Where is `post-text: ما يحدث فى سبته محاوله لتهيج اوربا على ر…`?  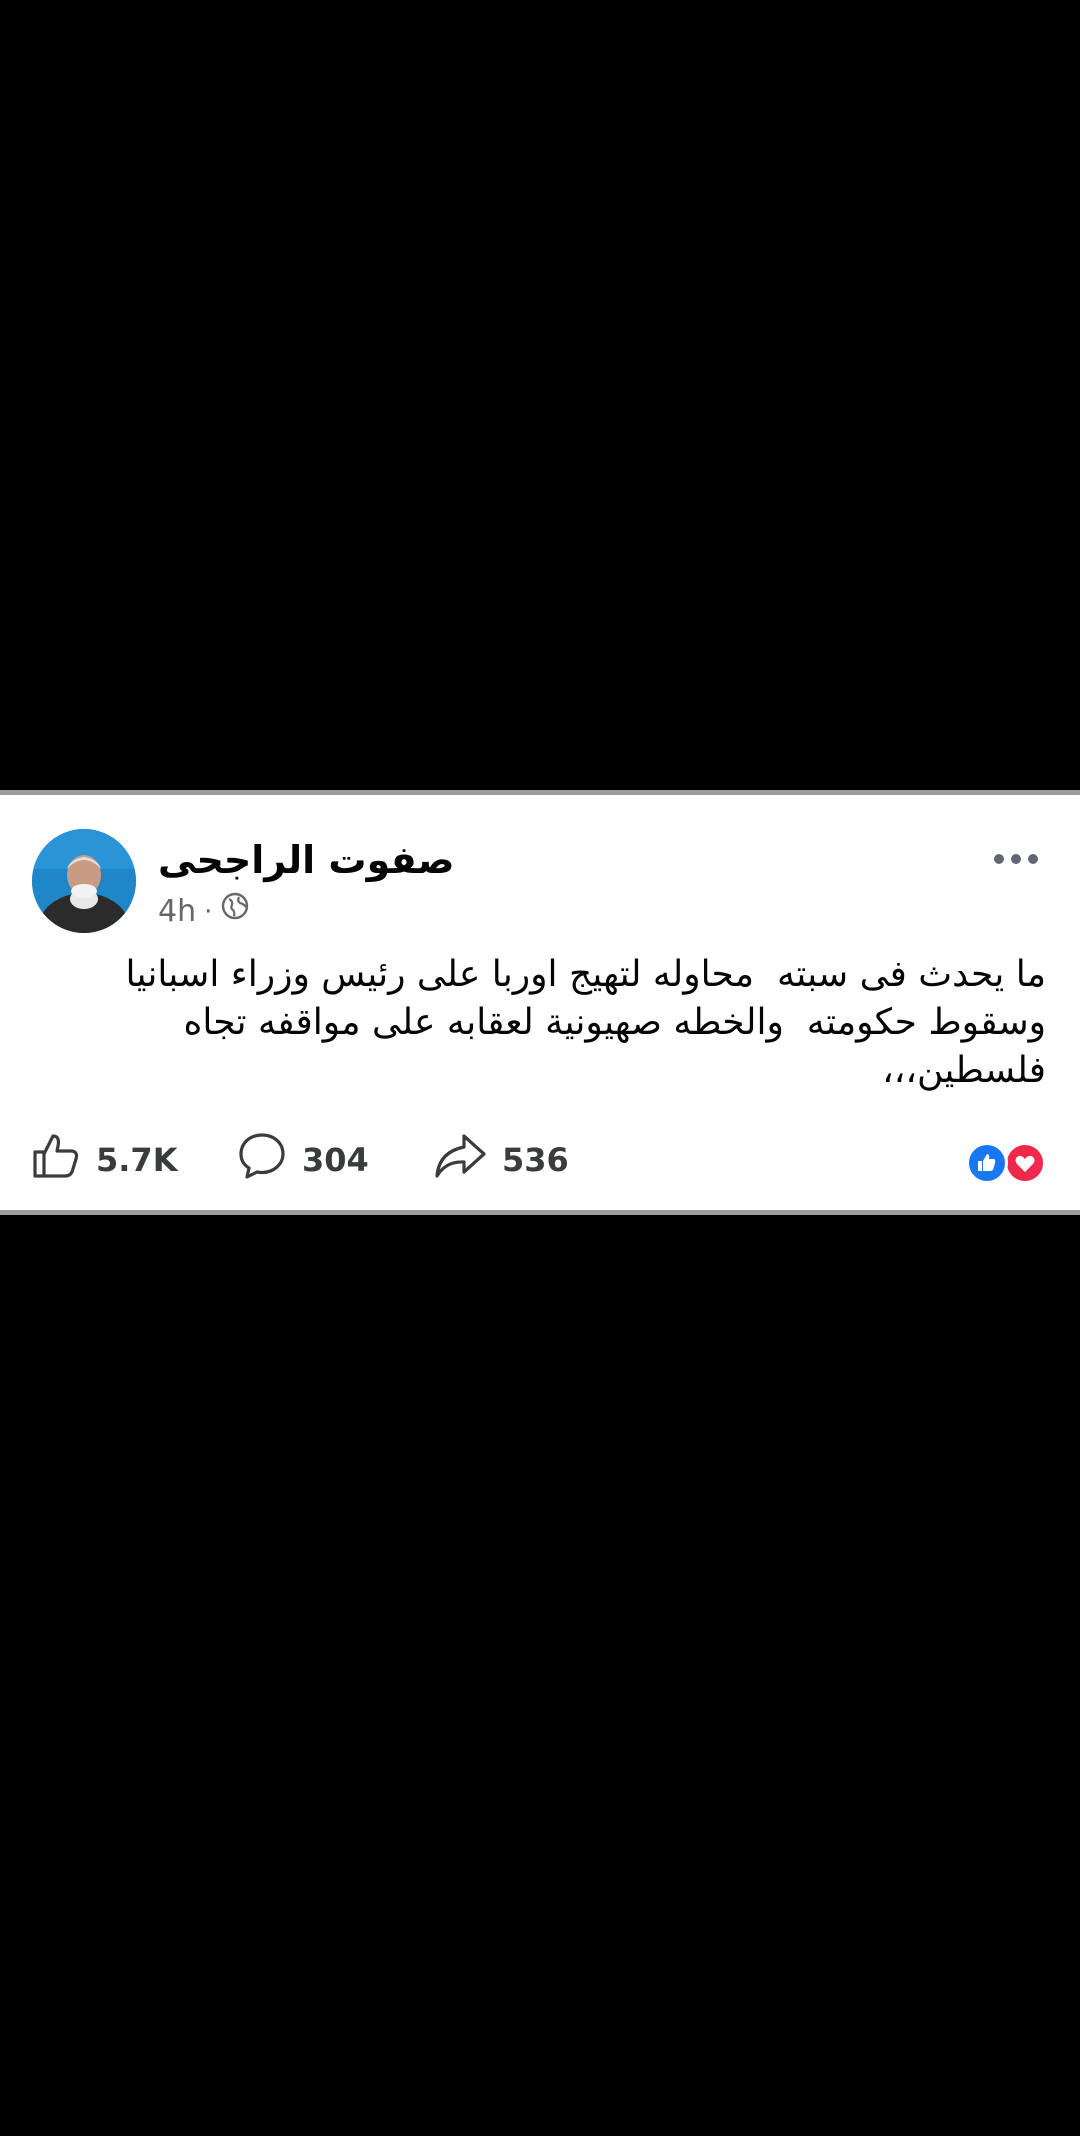
post-text: ما يحدث فى سبته محاوله لتهيج اوربا على ر… is located at coordinates (580, 1022).